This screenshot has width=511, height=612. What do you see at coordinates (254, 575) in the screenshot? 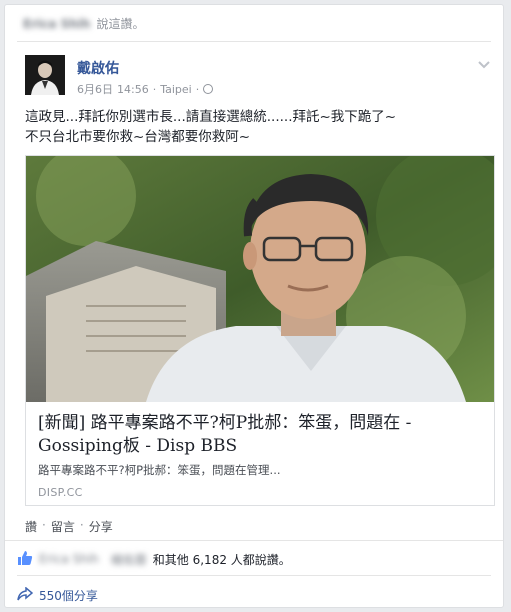
I see `likes-divider` at bounding box center [254, 575].